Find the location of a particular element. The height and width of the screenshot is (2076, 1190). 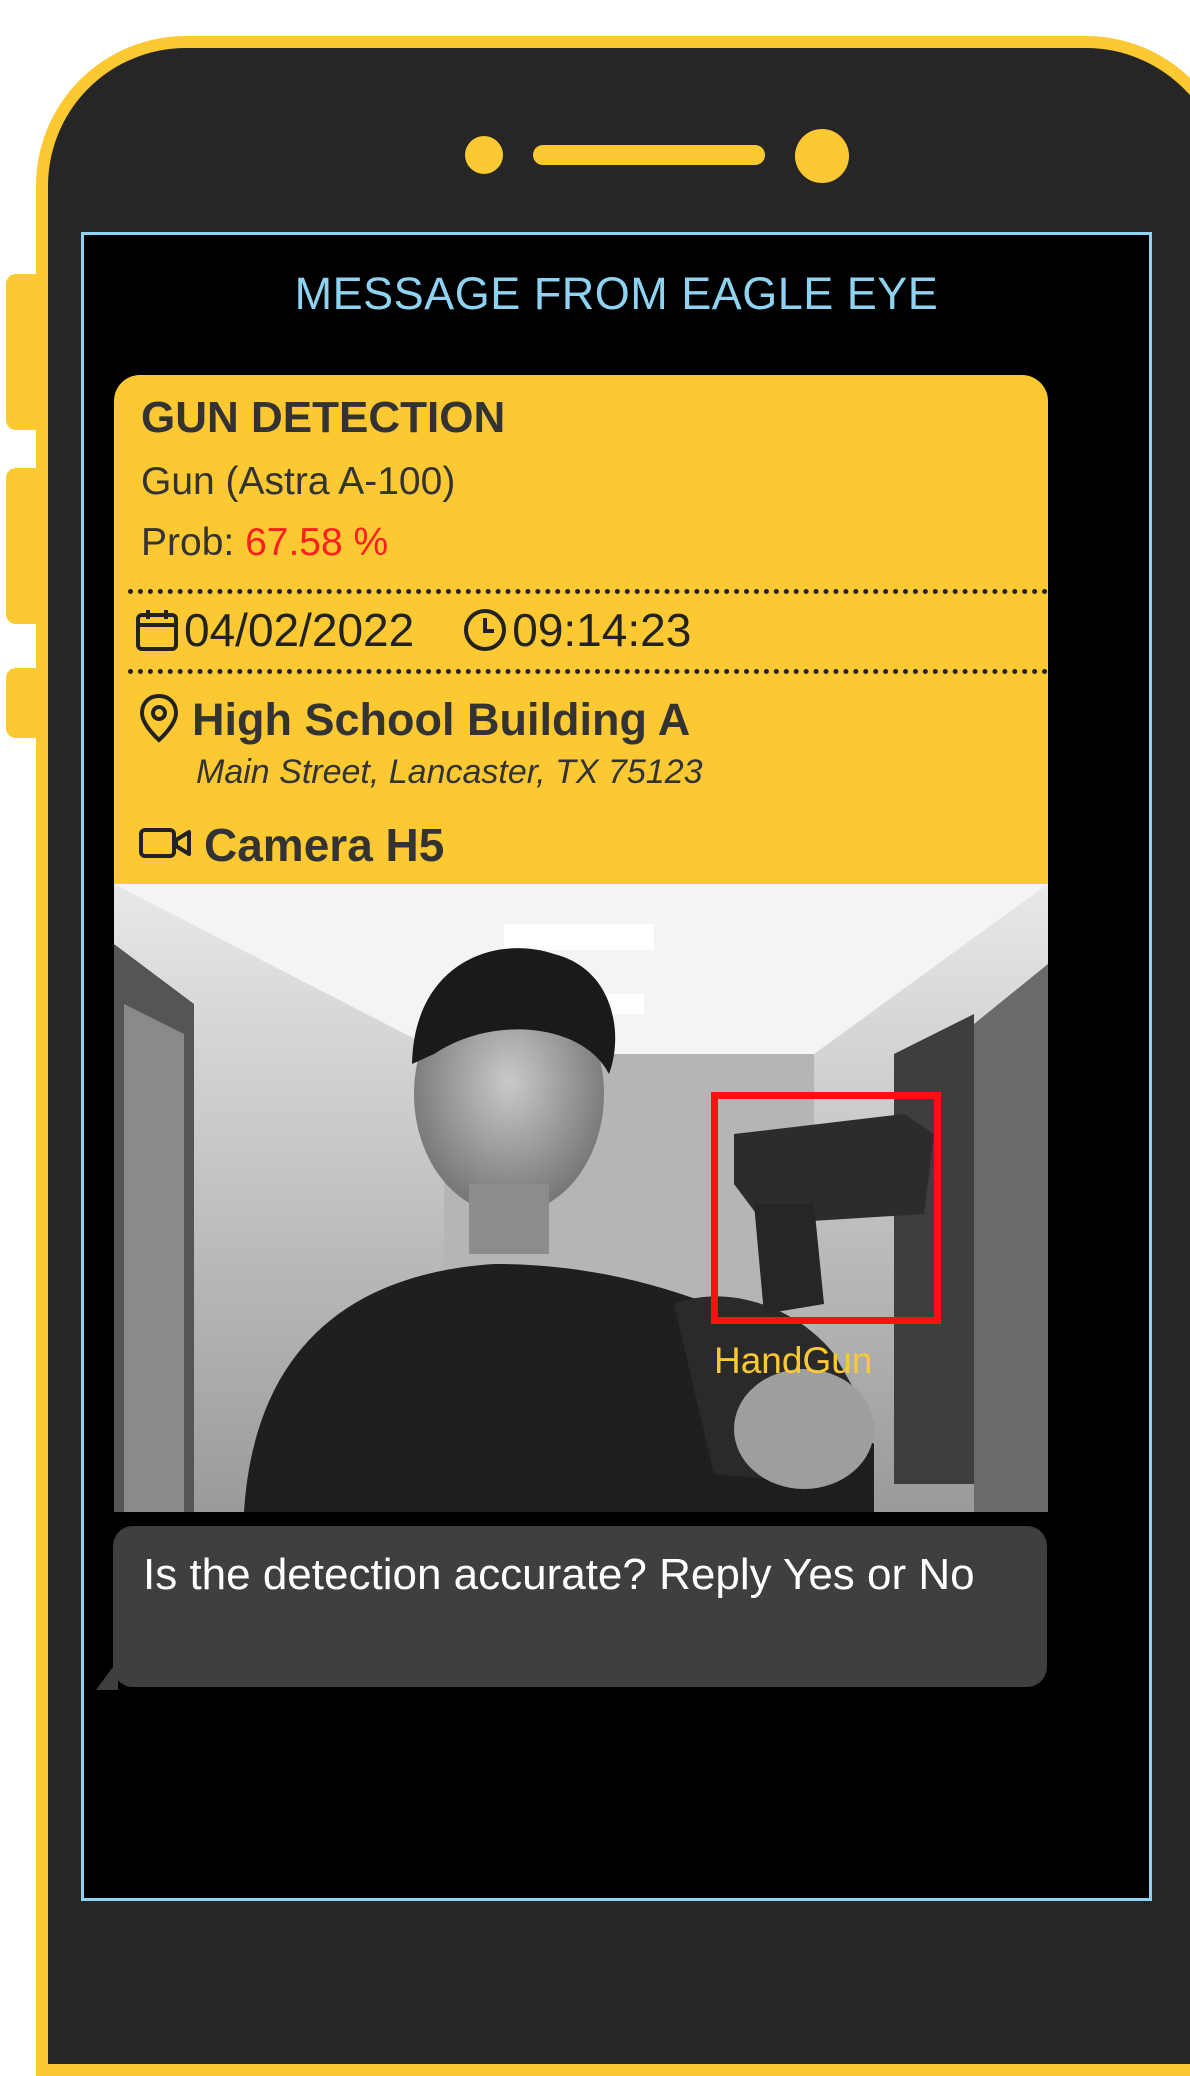

proximity-sensor-dot is located at coordinates (822, 156).